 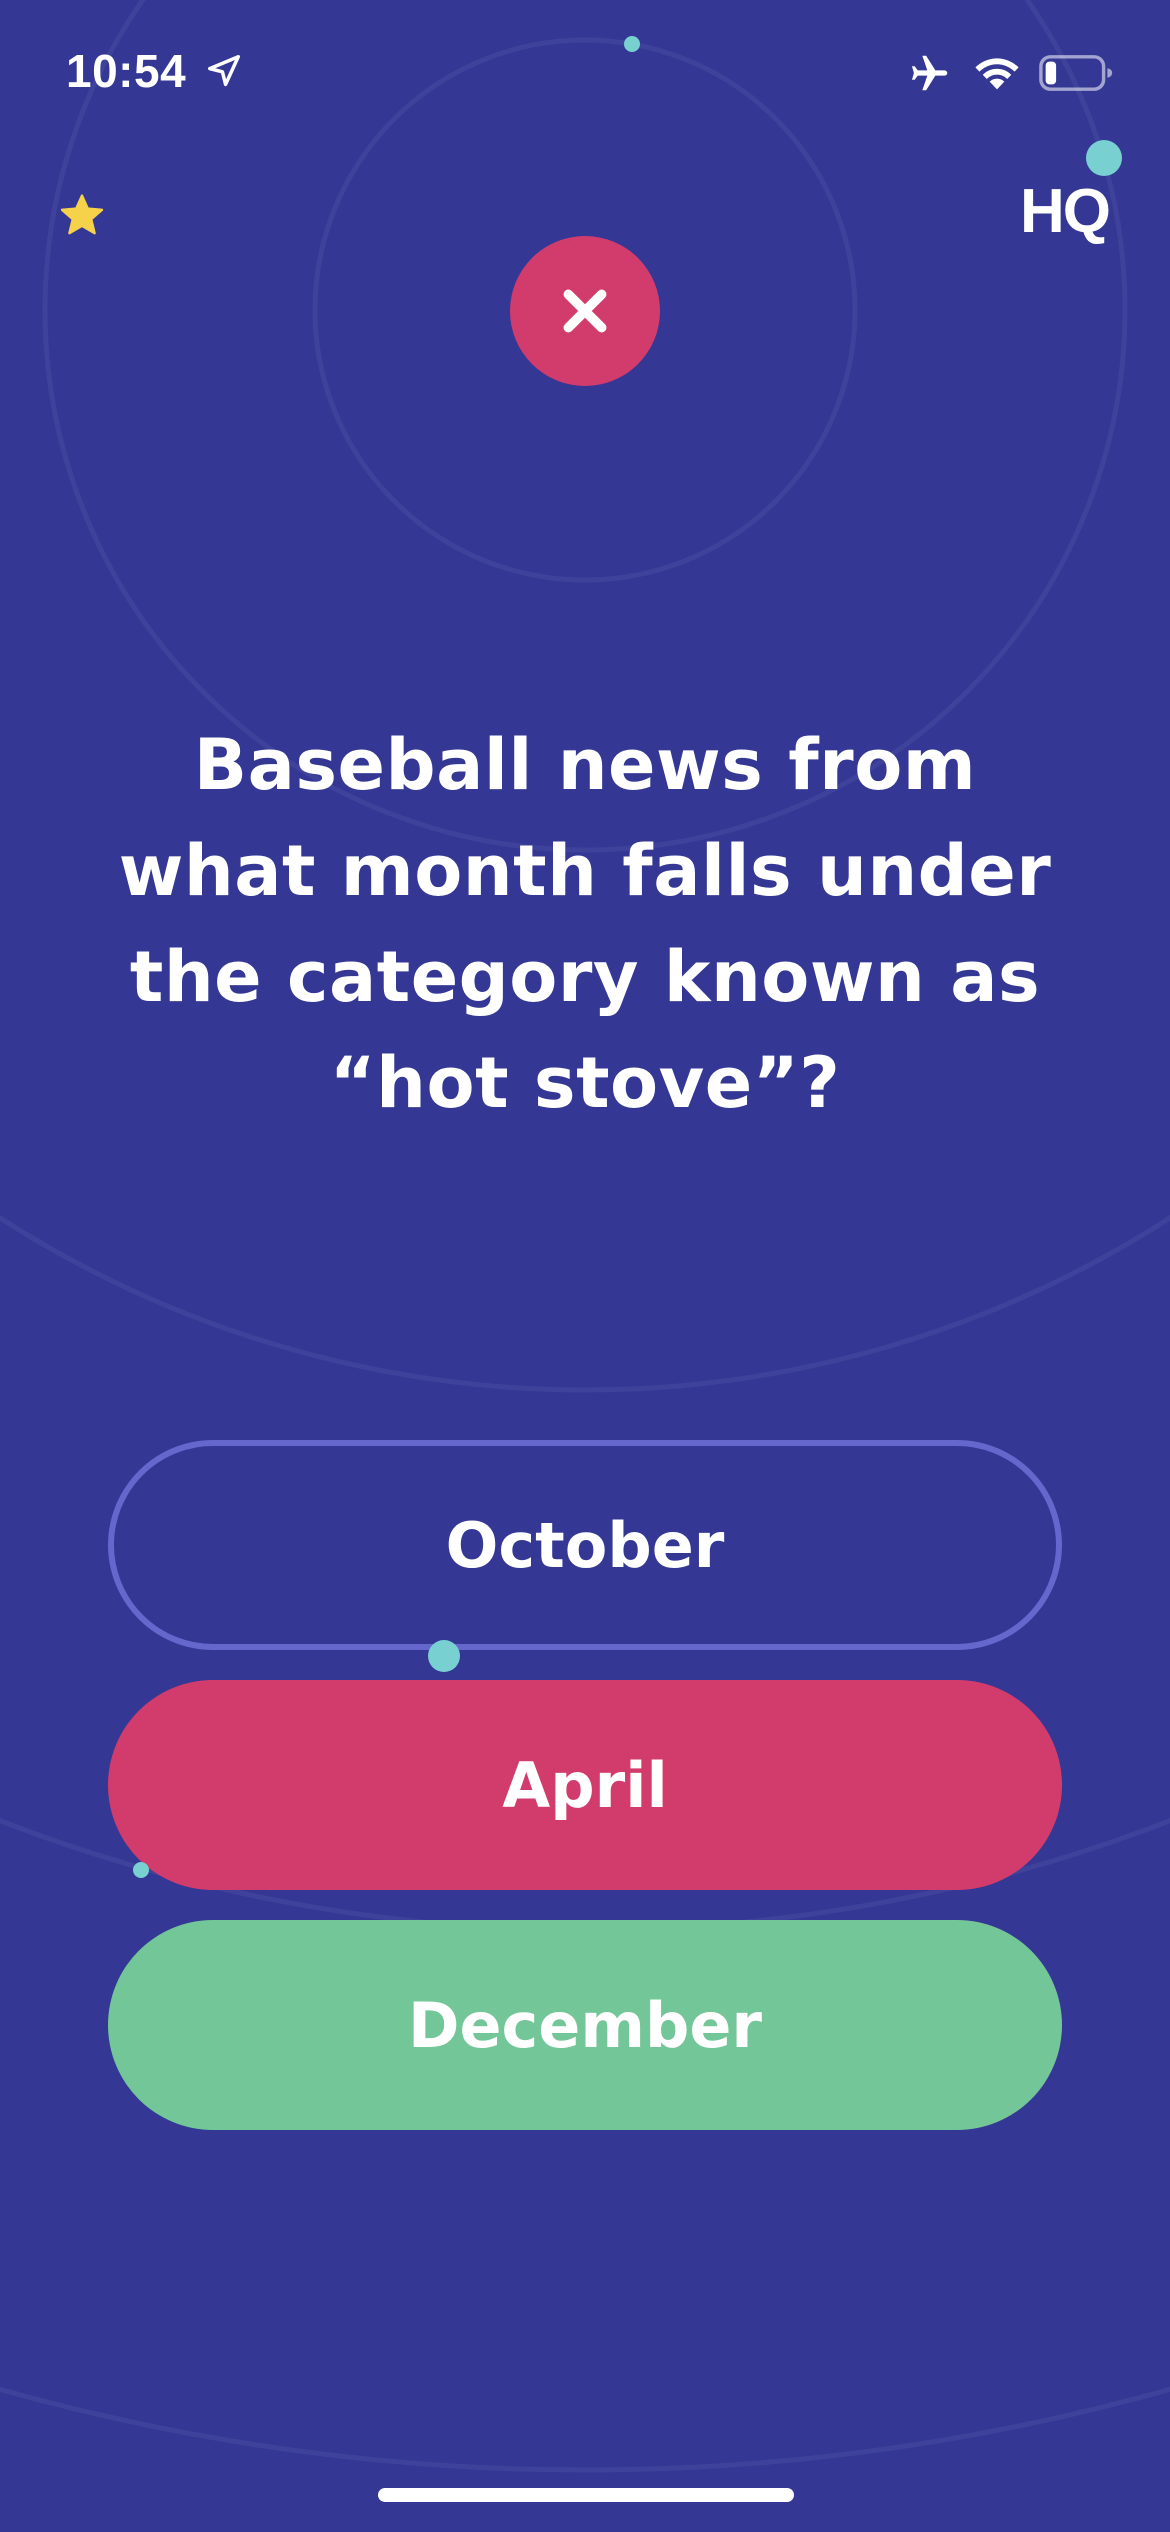 What do you see at coordinates (1065, 211) in the screenshot?
I see `hq-logo-text: HQ` at bounding box center [1065, 211].